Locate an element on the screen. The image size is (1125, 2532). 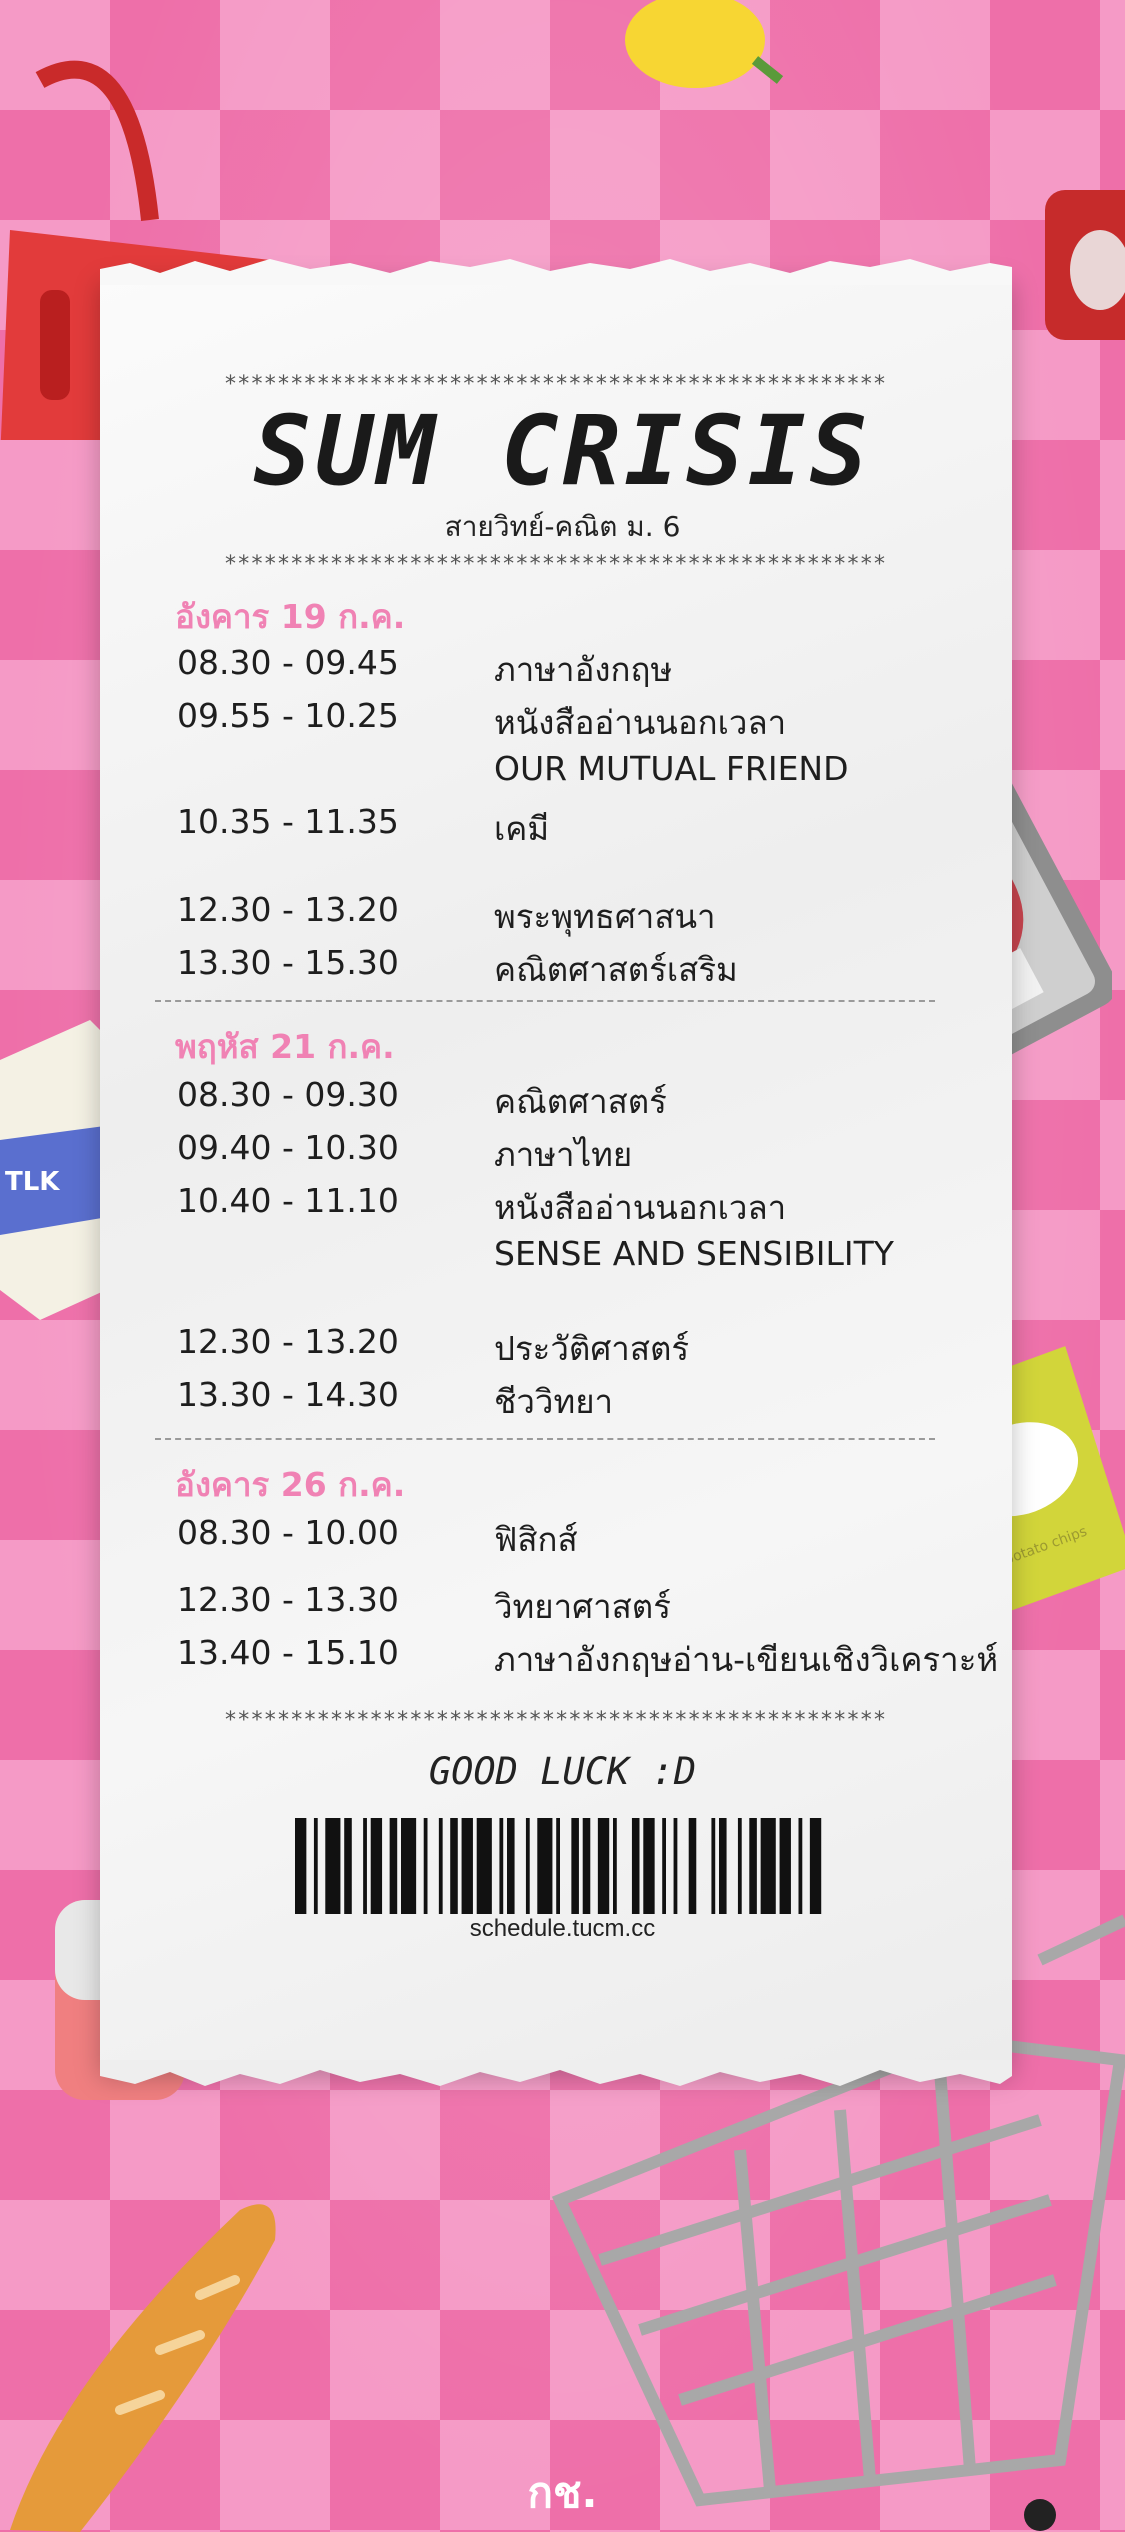
footer-signature: กช. is located at coordinates (562, 2492).